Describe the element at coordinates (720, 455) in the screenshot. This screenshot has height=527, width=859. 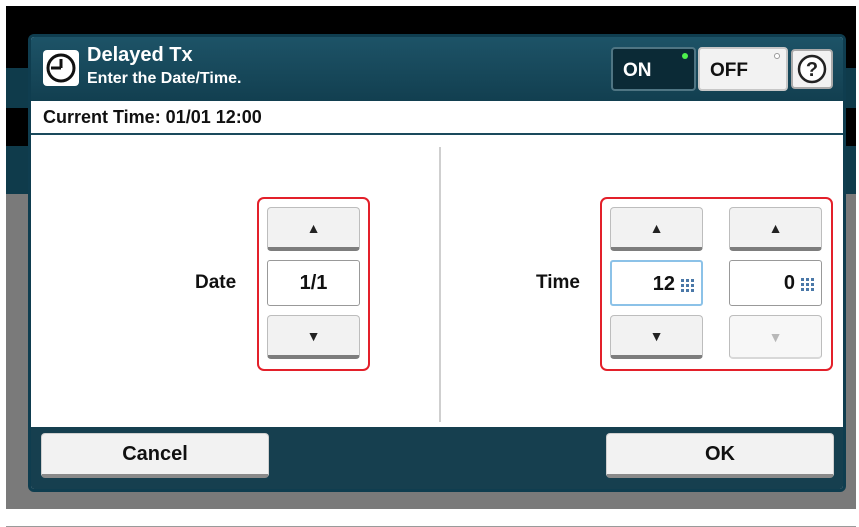
I see `ok-button: OK` at that location.